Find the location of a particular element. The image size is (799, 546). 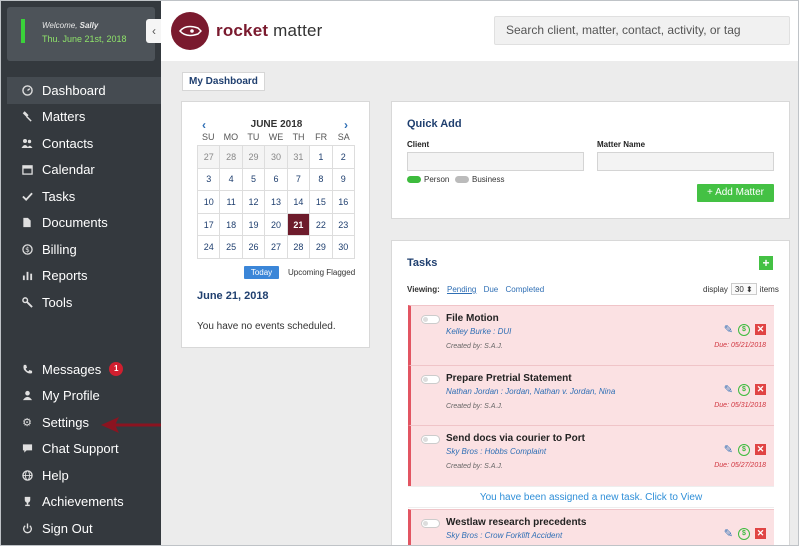

sidebar-item-billing: $ Billing is located at coordinates (84, 249).